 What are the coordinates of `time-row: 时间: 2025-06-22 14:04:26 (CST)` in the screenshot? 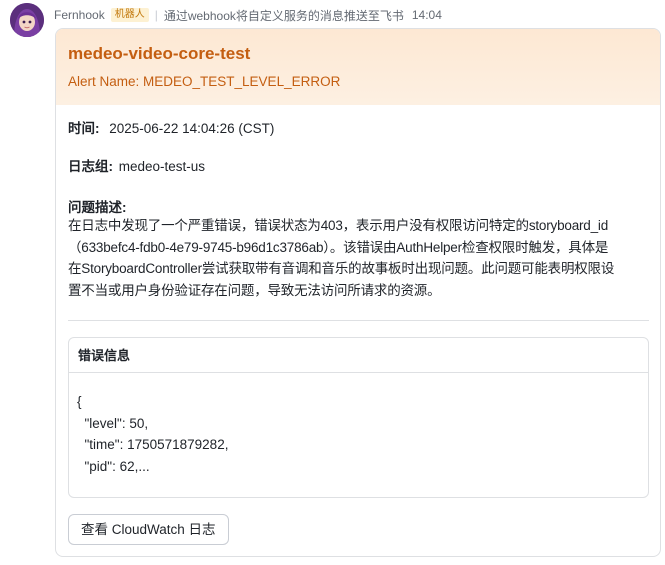 It's located at (171, 129).